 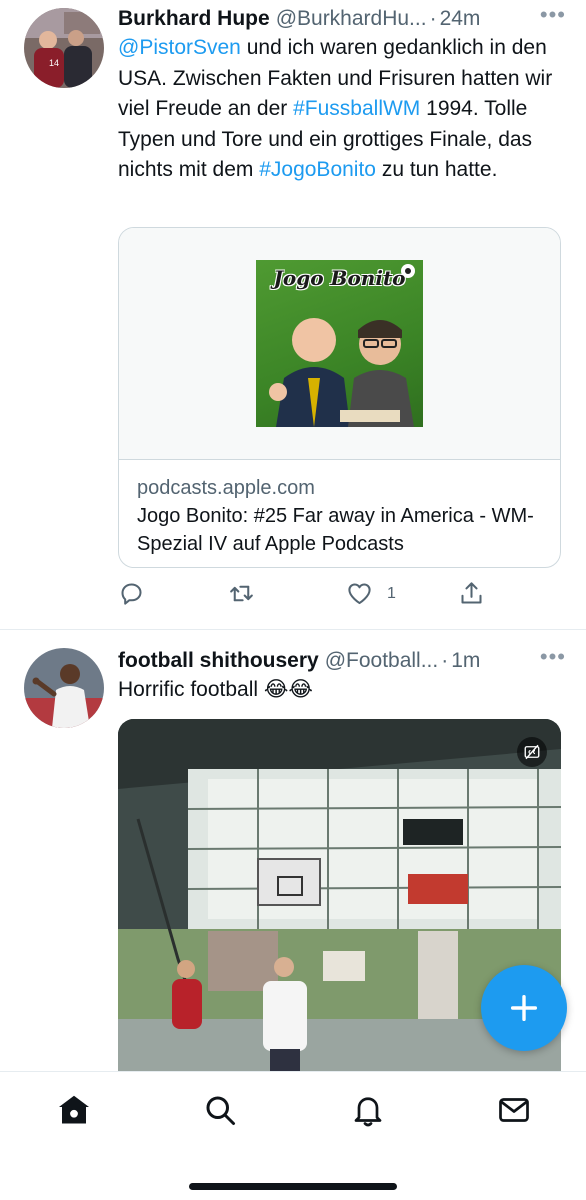 I want to click on card-domain: podcasts.apple.com, so click(x=226, y=488).